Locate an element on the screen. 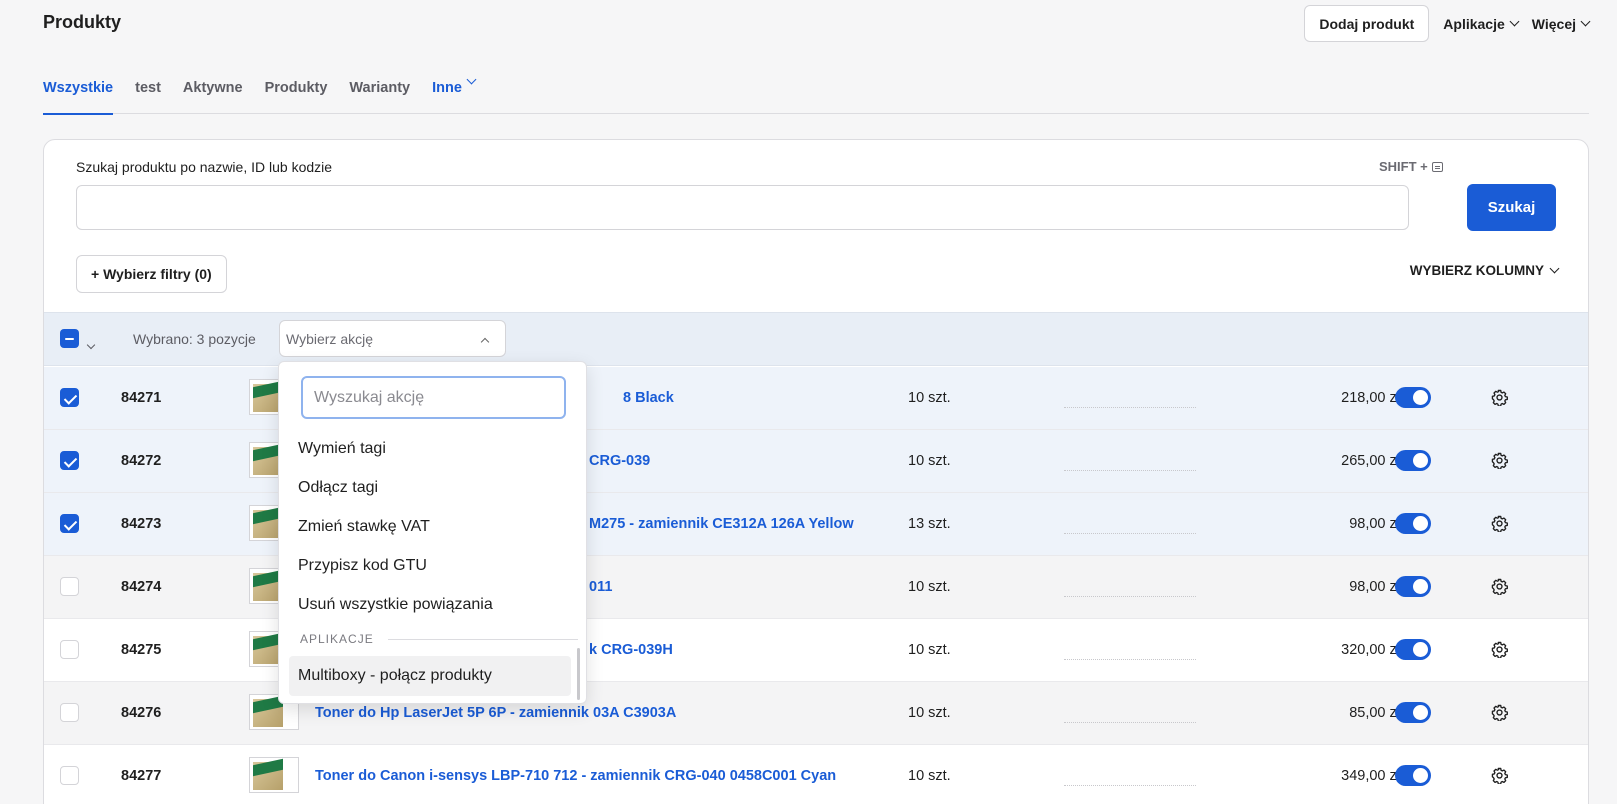 The height and width of the screenshot is (804, 1617). more-menu: Więcej is located at coordinates (1561, 23).